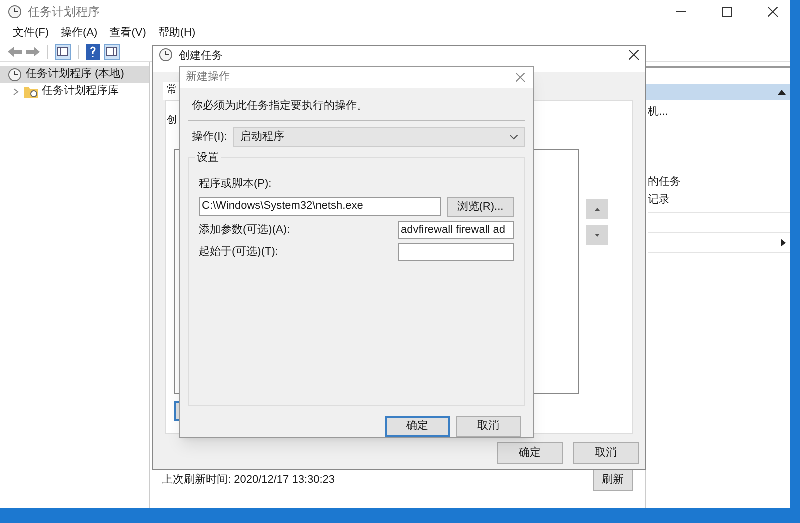  Describe the element at coordinates (782, 92) in the screenshot. I see `collapse-arrow-icon` at that location.